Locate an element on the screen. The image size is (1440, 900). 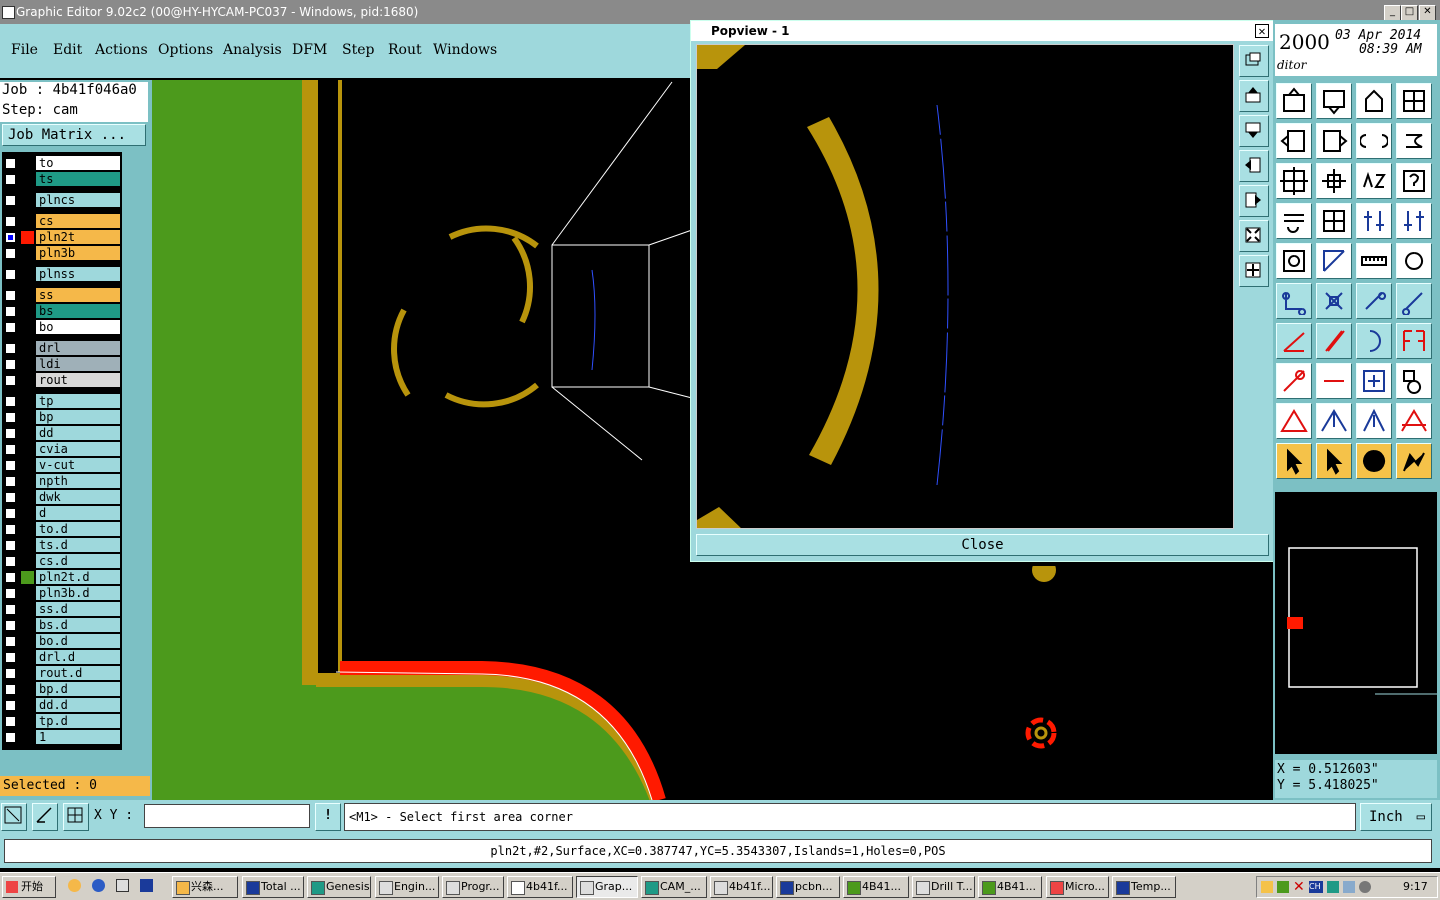
layer-row: plnss is located at coordinates (62, 275).